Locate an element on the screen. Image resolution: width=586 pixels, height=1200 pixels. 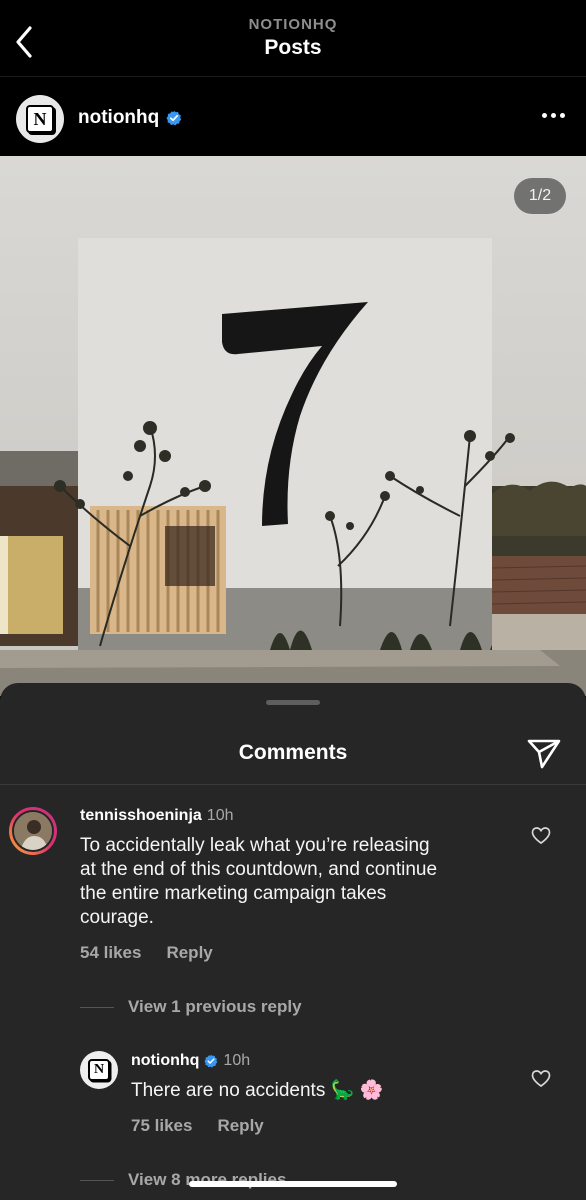
more-options-button is located at coordinates (553, 115).